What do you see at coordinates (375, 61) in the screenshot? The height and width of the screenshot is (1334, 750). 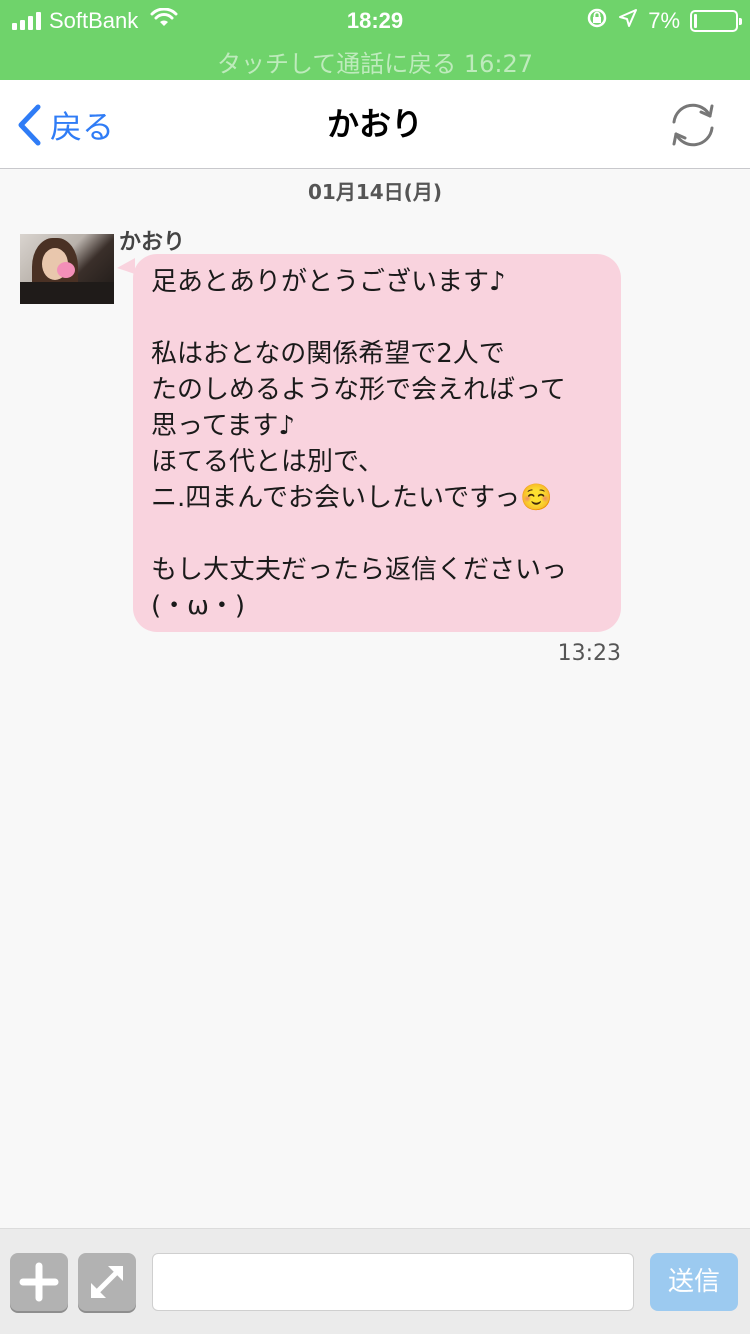 I see `return-to-call-banner: タッチして通話に戻る 16:27` at bounding box center [375, 61].